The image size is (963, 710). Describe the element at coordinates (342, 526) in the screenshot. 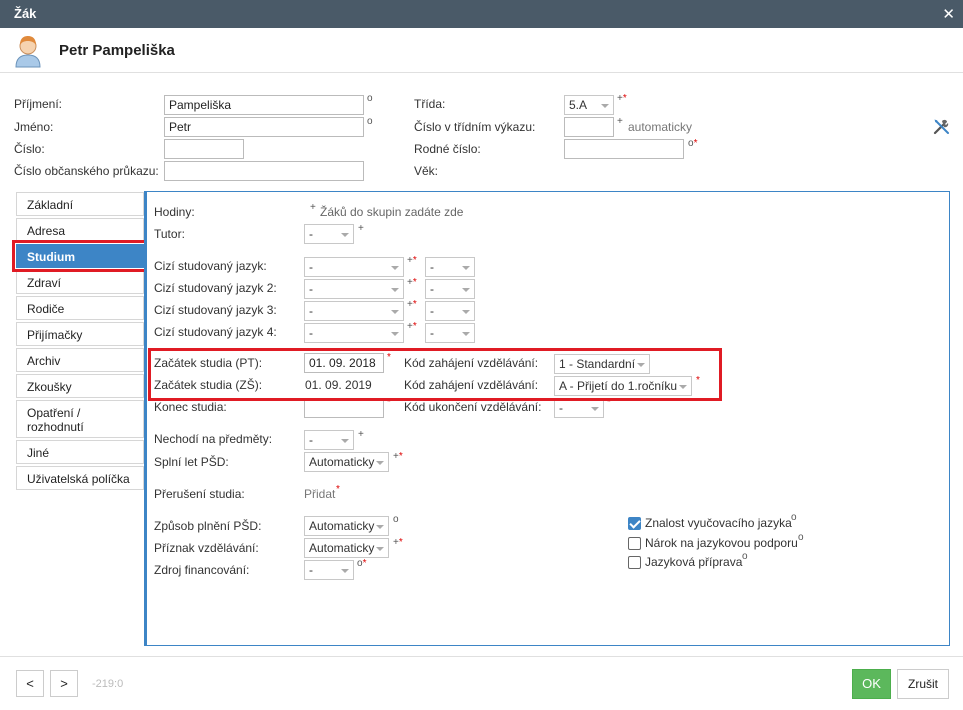

I see `psd-mode-value: Automaticky` at that location.